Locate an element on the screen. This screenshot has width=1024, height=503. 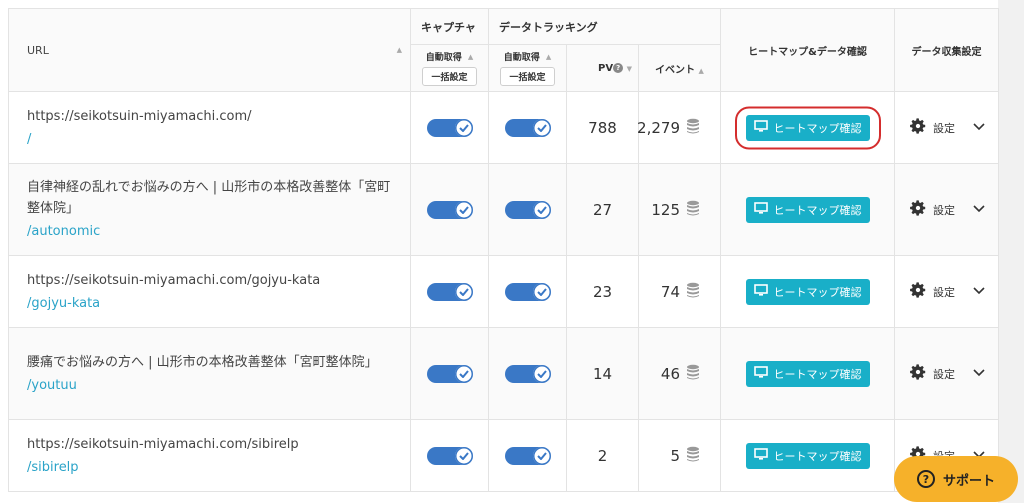
event-cell: 125 is located at coordinates (679, 209).